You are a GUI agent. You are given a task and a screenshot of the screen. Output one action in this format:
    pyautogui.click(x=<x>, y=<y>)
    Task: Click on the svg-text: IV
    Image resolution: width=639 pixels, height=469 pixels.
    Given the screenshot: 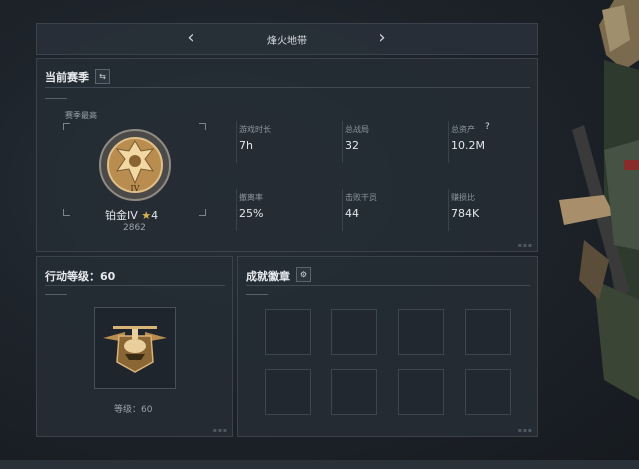 What is the action you would take?
    pyautogui.click(x=135, y=188)
    